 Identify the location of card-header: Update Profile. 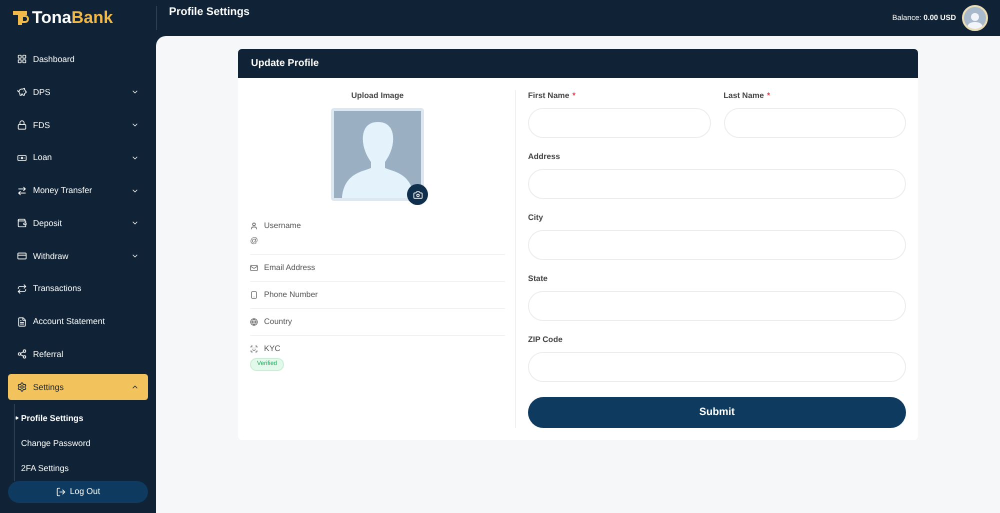
(578, 63).